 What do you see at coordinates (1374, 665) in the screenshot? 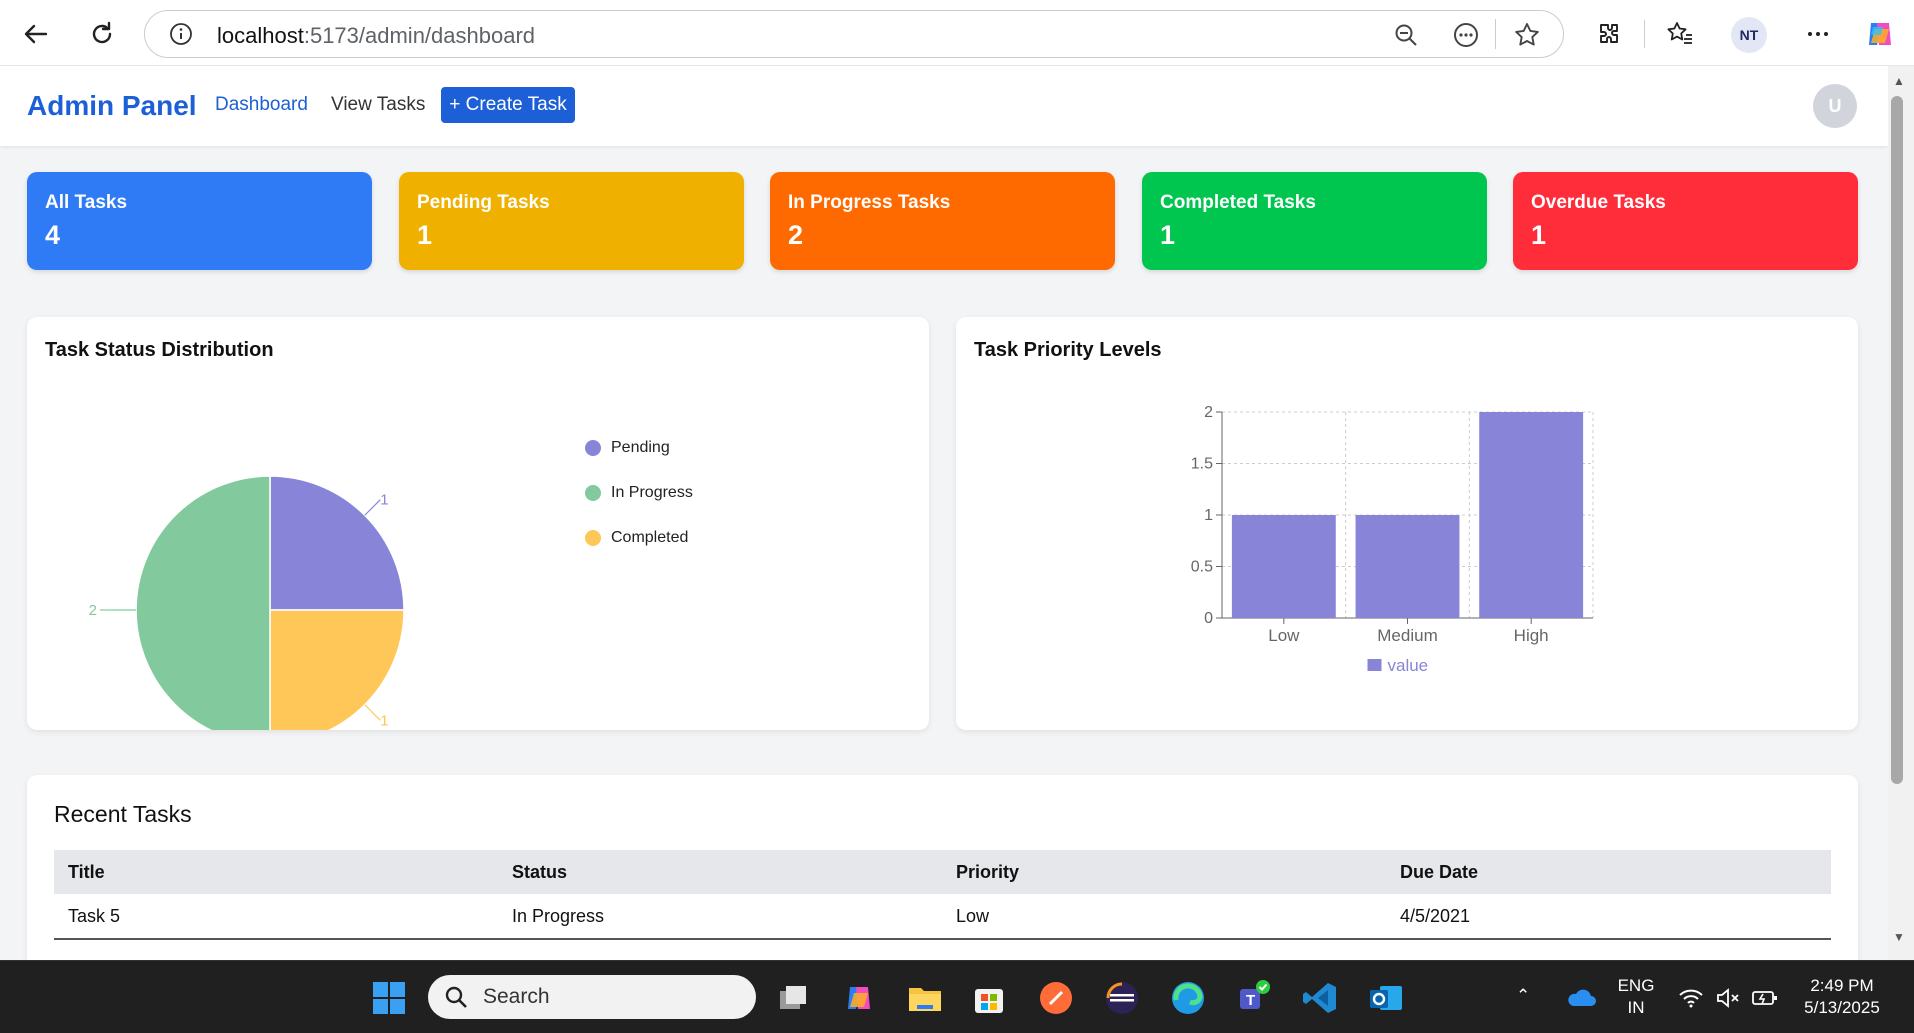
I see `legend-swatch` at bounding box center [1374, 665].